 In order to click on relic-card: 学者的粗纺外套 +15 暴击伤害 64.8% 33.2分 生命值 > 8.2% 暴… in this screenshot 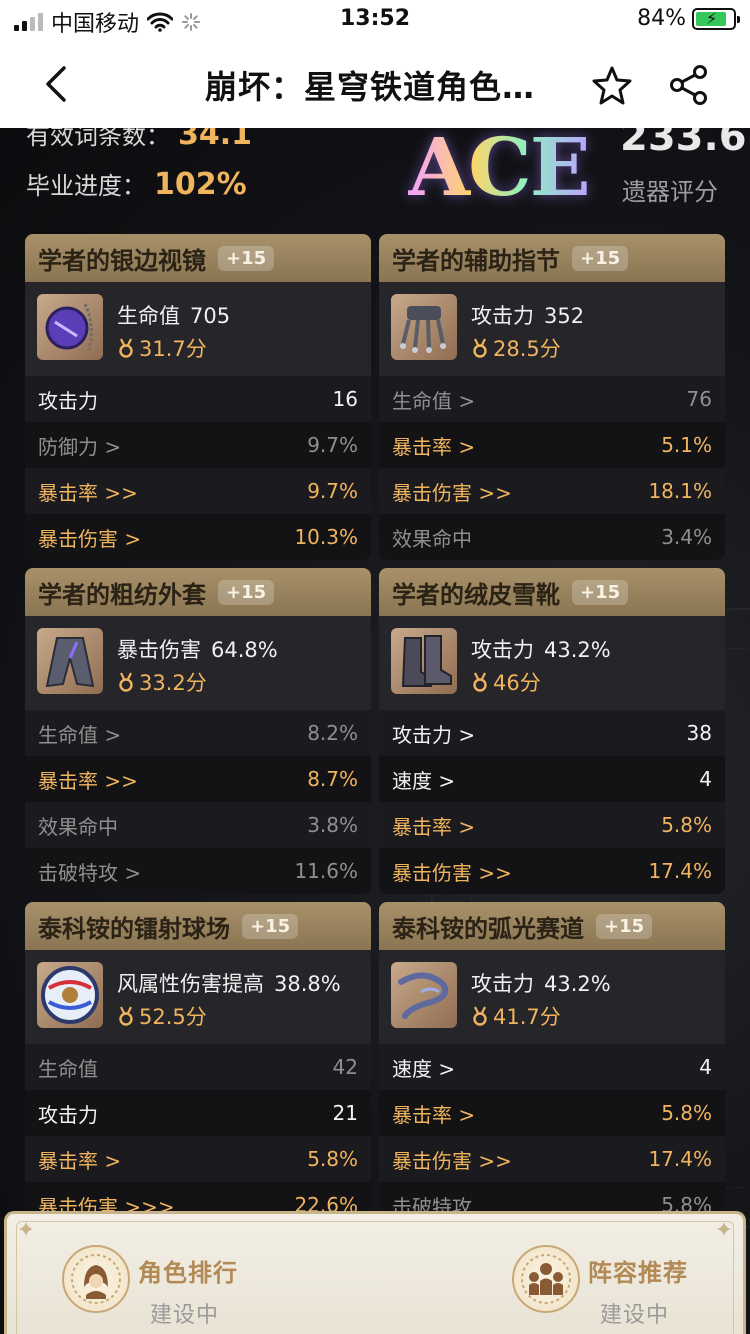, I will do `click(198, 731)`.